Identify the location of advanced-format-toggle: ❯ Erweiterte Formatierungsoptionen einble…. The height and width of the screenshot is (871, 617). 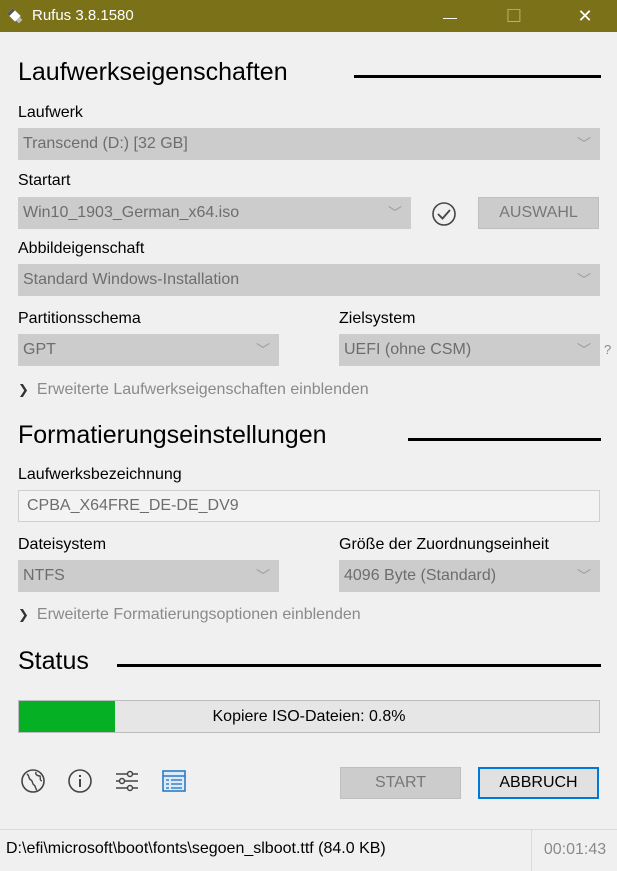
(189, 615).